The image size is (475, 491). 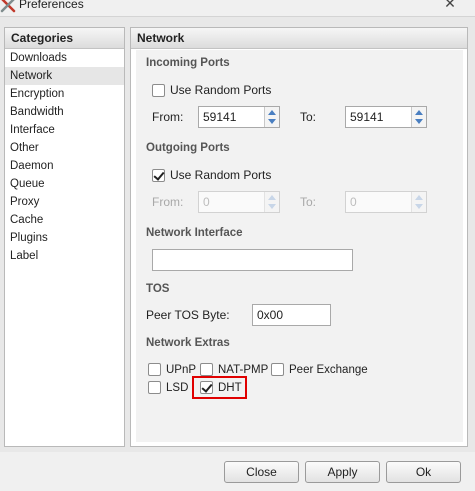 I want to click on category-proxy: Proxy, so click(x=64, y=202).